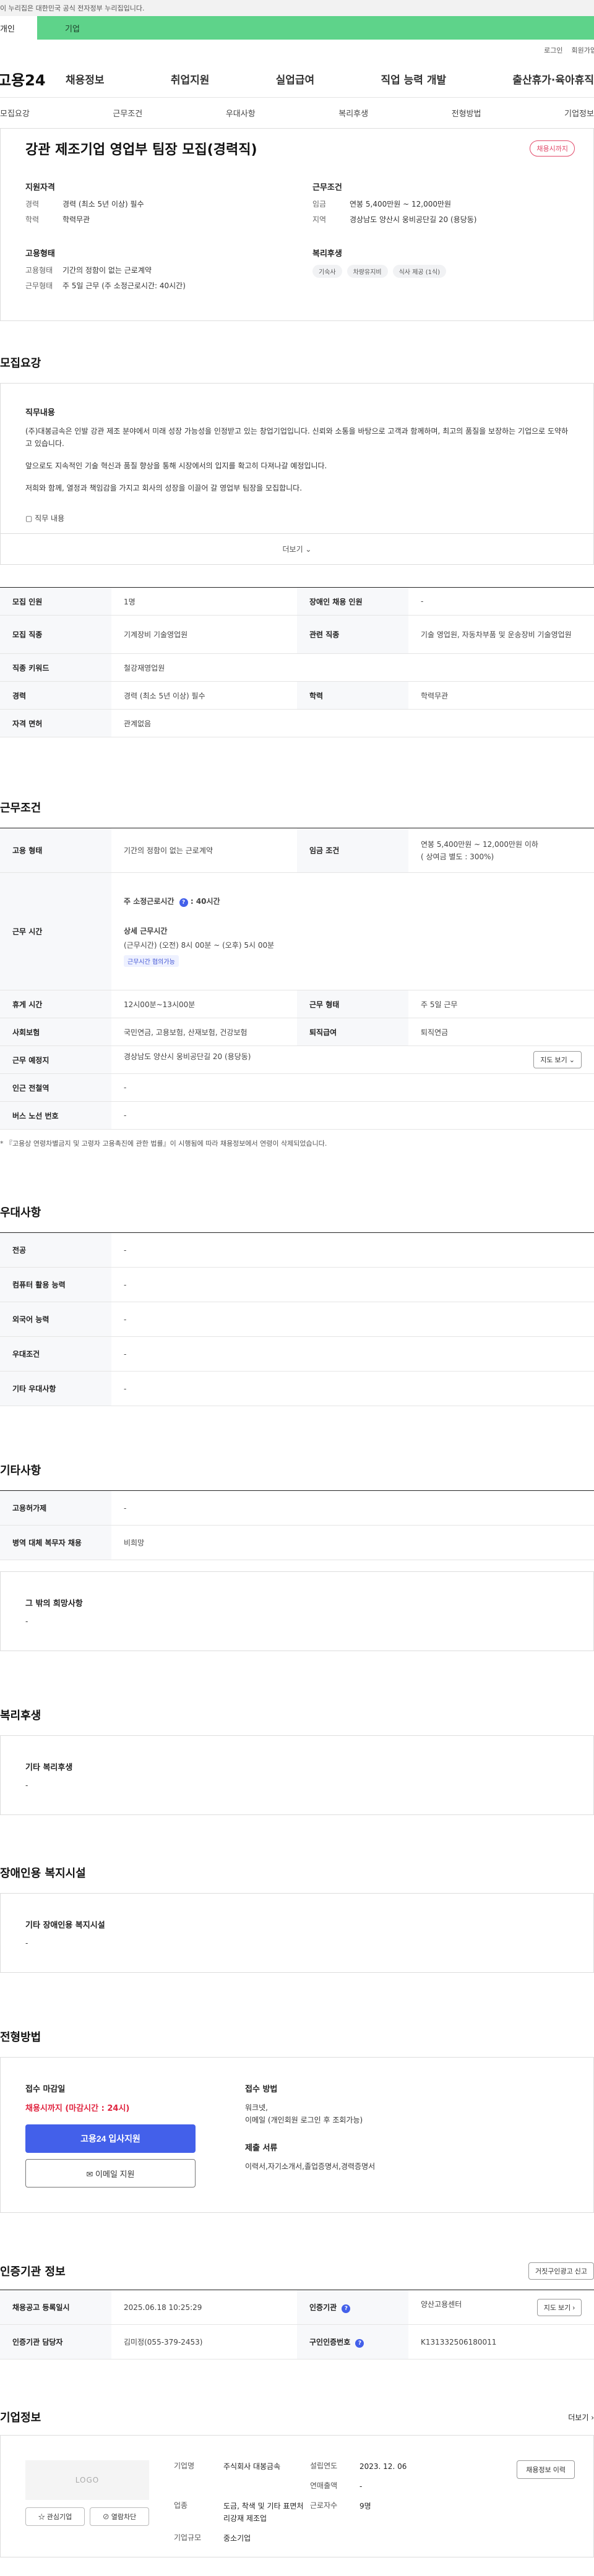 Image resolution: width=594 pixels, height=2576 pixels. What do you see at coordinates (413, 79) in the screenshot?
I see `gnb-item-job-training: 직업 능력 개발` at bounding box center [413, 79].